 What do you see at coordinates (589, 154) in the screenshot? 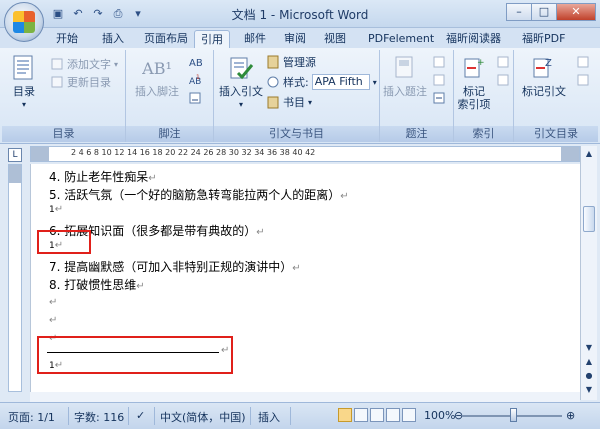
I see `scroll-up-icon: ▲` at bounding box center [589, 154].